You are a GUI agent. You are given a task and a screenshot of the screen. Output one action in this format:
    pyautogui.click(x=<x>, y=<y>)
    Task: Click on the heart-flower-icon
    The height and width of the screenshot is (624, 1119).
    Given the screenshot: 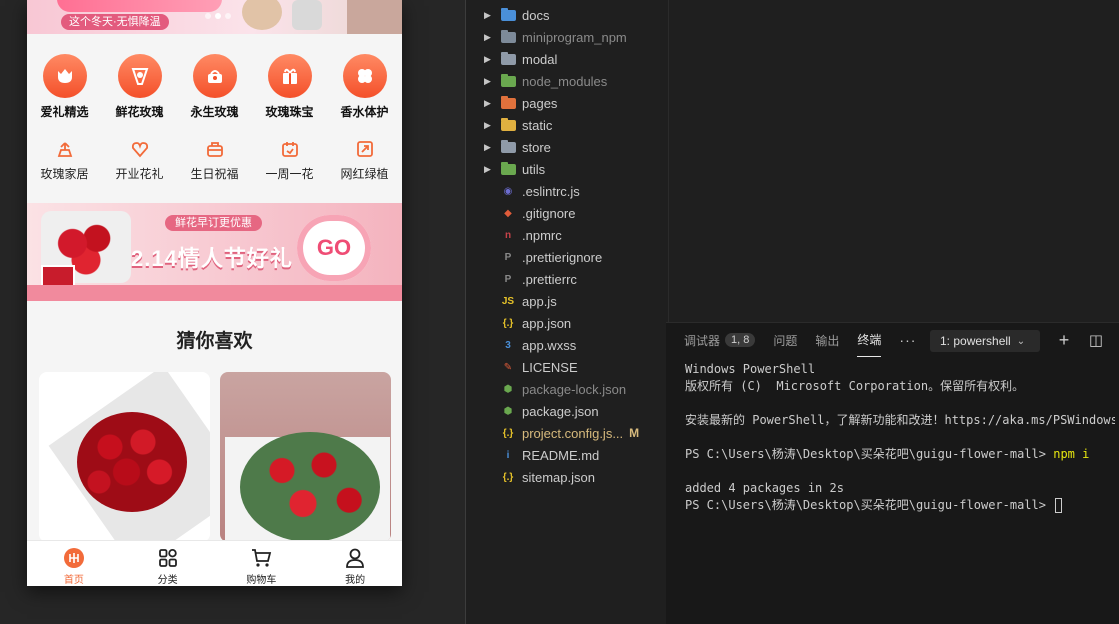 What is the action you would take?
    pyautogui.click(x=140, y=149)
    